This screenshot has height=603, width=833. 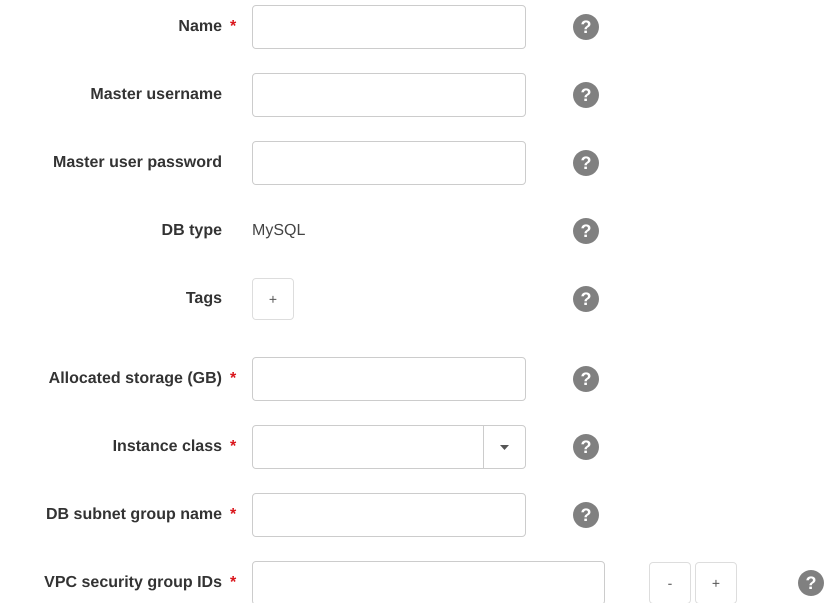 What do you see at coordinates (156, 95) in the screenshot?
I see `field-label: Master username` at bounding box center [156, 95].